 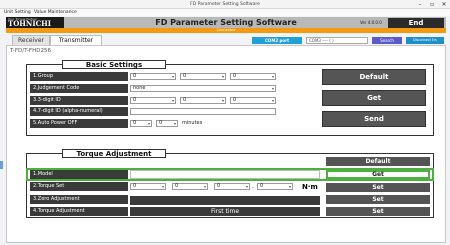 What do you see at coordinates (225, 174) in the screenshot?
I see `model-input` at bounding box center [225, 174].